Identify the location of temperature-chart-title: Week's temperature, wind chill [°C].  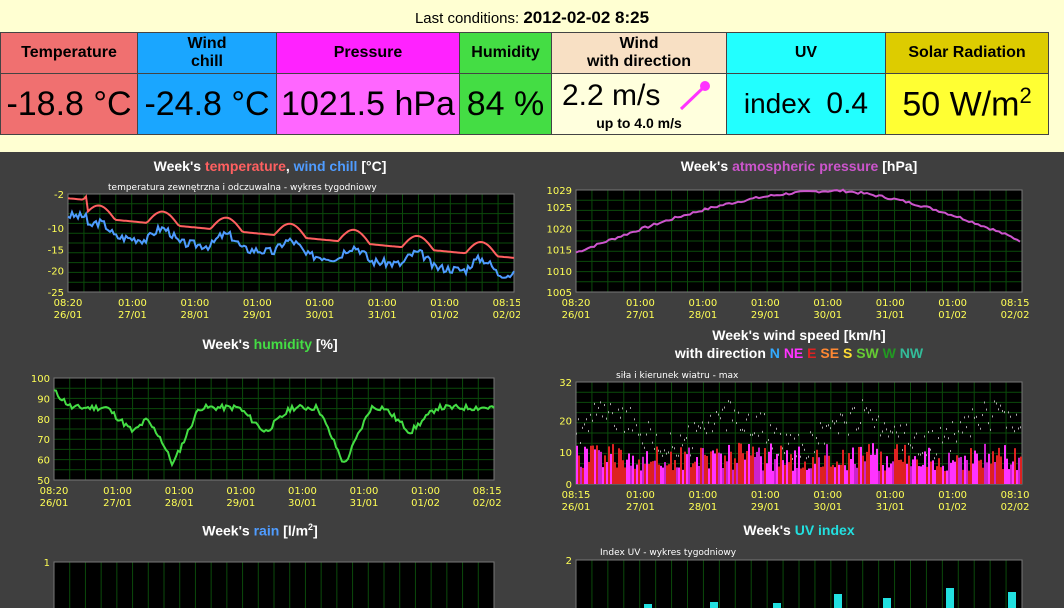
(270, 166).